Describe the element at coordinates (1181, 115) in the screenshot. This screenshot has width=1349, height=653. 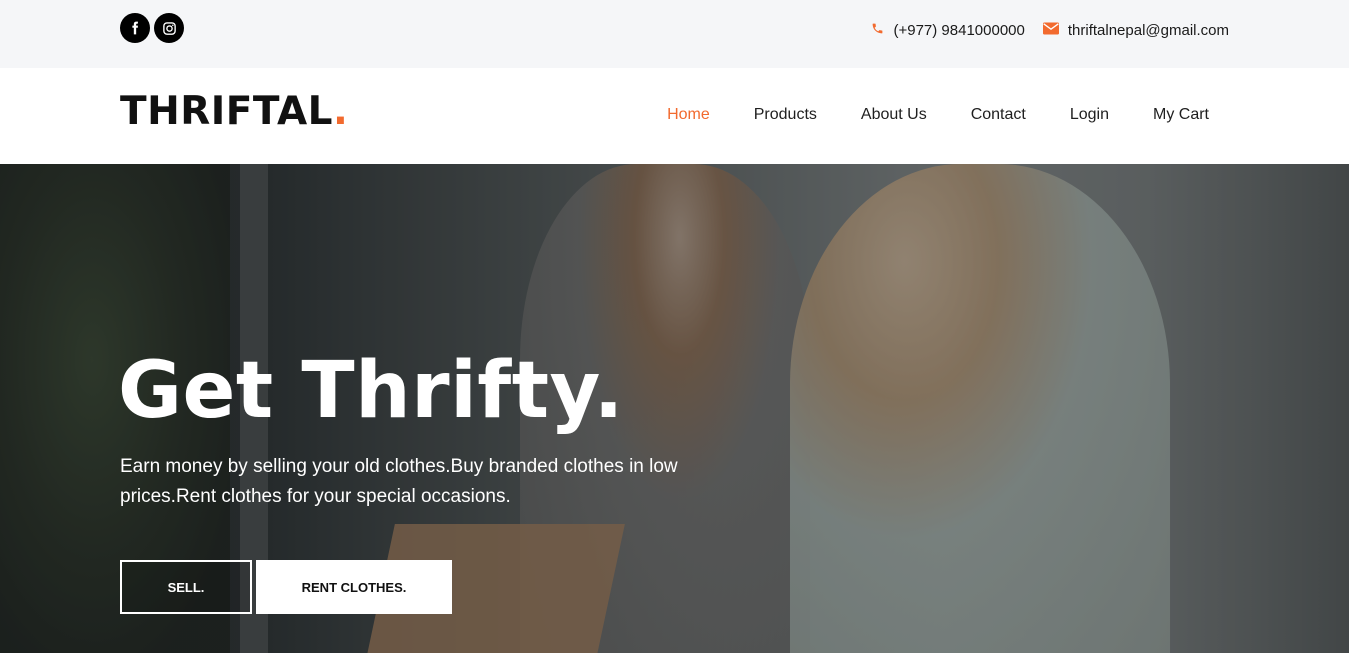
I see `nav-item-my-cart: My Cart` at that location.